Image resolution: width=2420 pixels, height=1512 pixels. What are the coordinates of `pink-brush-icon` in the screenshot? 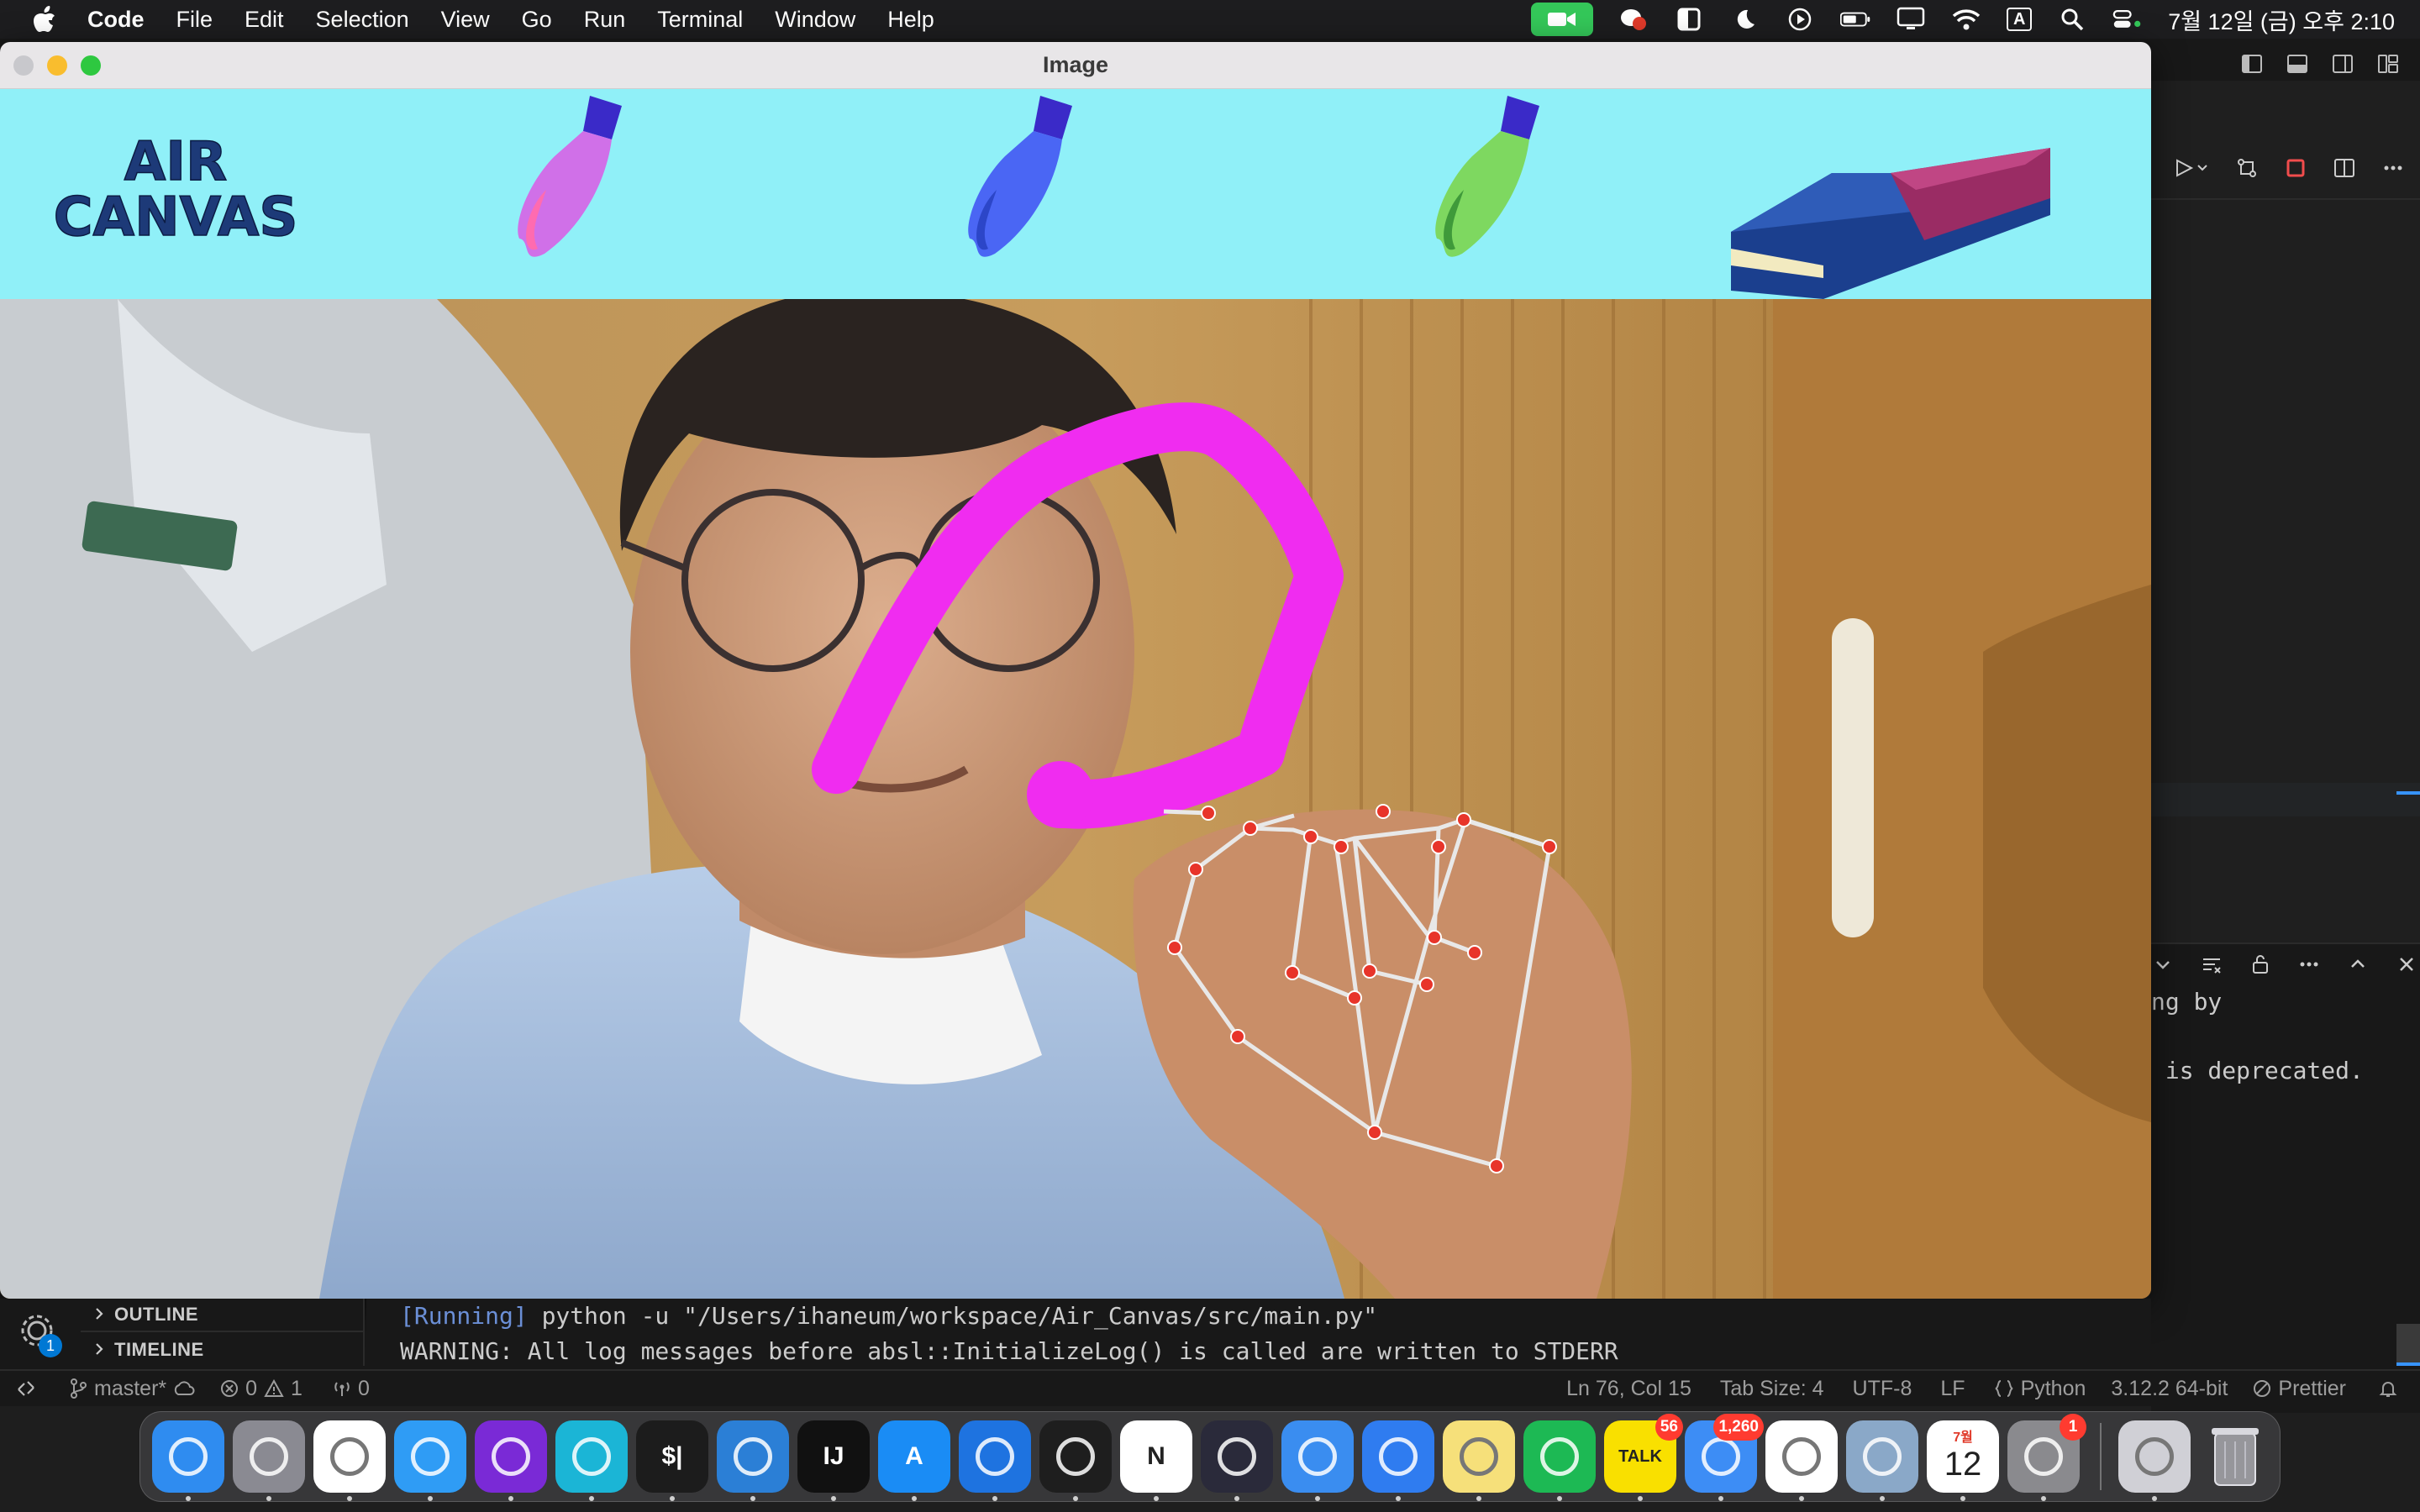 It's located at (567, 194).